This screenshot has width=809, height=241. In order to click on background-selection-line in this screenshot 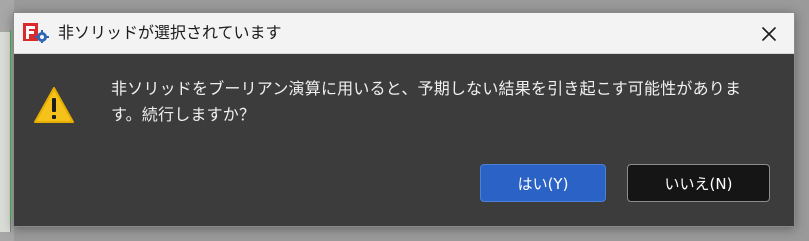, I will do `click(10, 125)`.